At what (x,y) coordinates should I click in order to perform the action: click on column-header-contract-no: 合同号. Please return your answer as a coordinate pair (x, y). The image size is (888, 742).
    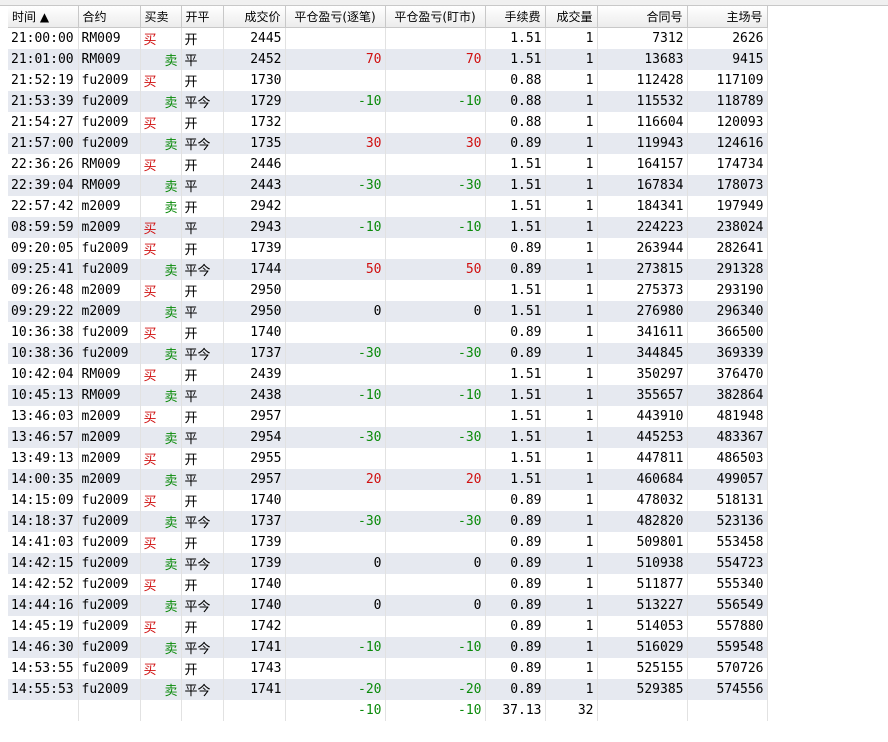
    Looking at the image, I should click on (642, 17).